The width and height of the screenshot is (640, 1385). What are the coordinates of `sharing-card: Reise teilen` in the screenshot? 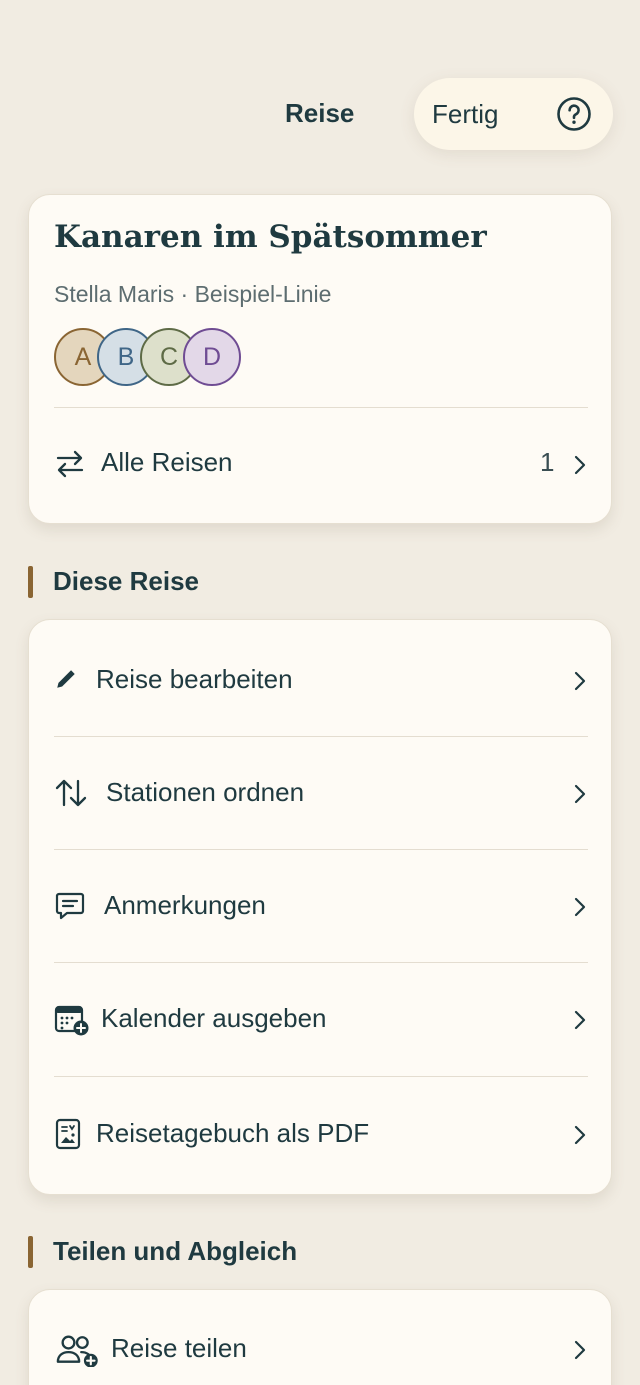 It's located at (320, 1337).